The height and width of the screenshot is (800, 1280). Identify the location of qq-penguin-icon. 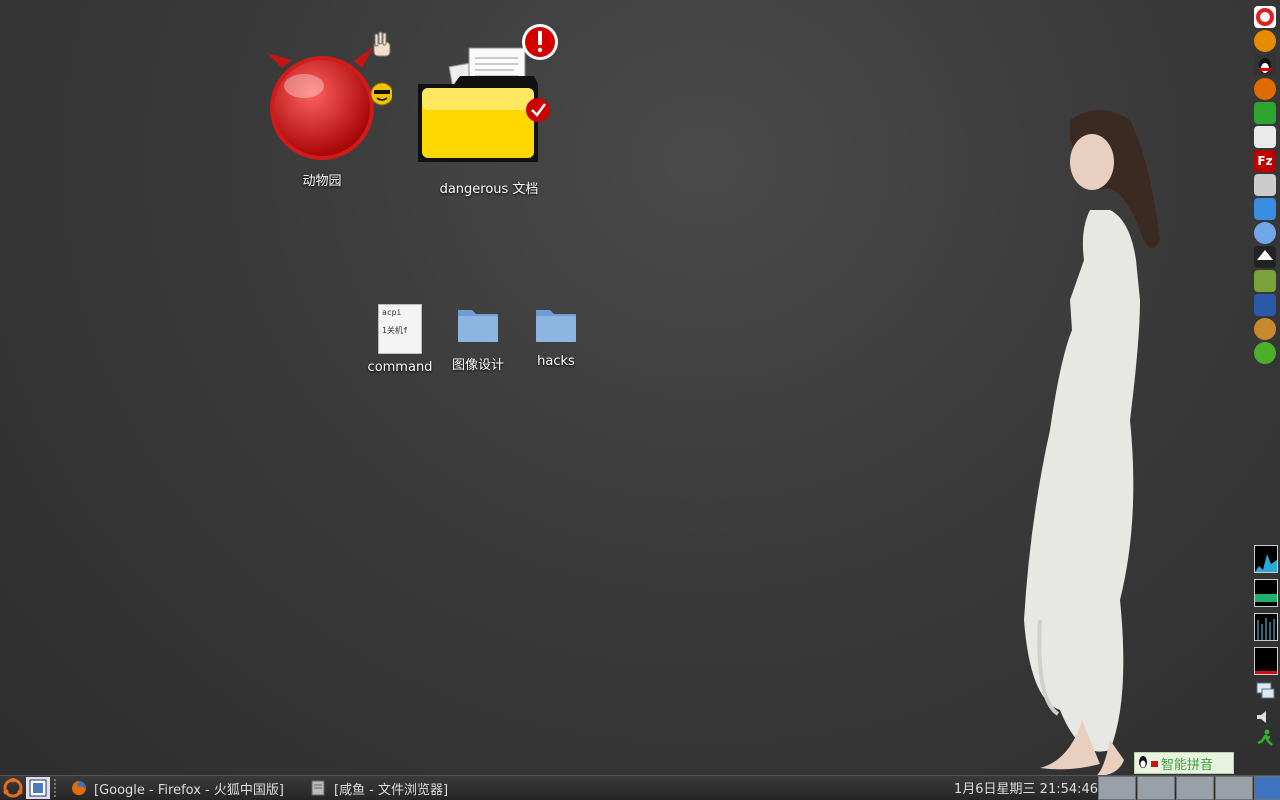
(1265, 65).